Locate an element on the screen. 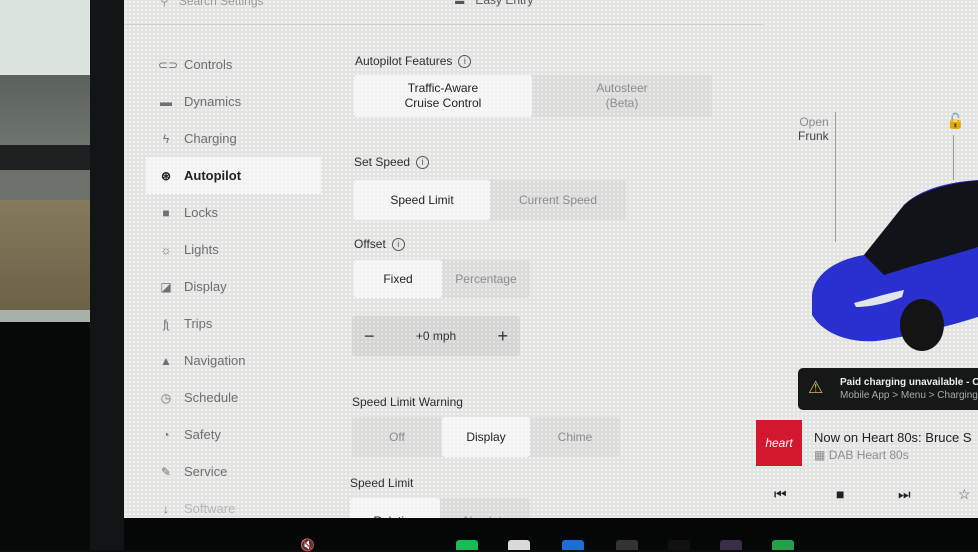 The height and width of the screenshot is (552, 978). speed-limit-warning-selector: Off Display Chime is located at coordinates (486, 437).